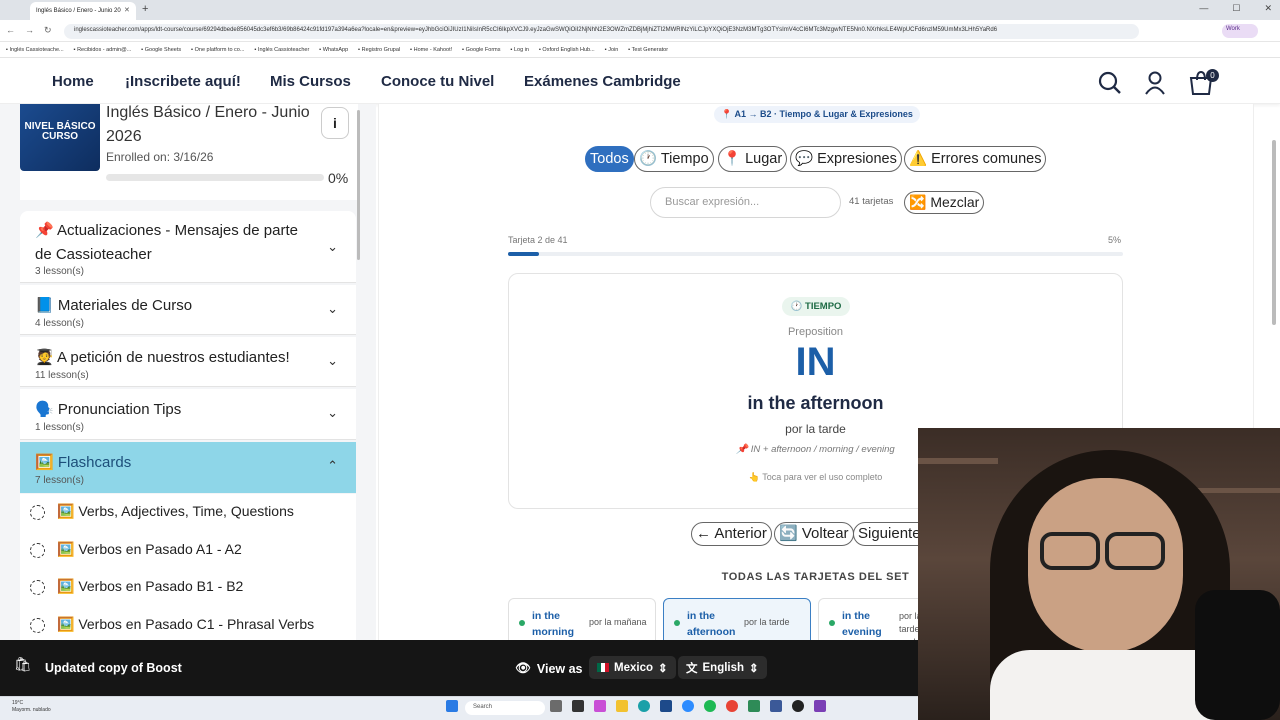 The image size is (1280, 720). I want to click on section-lesson-count: 11 lesson(s), so click(62, 375).